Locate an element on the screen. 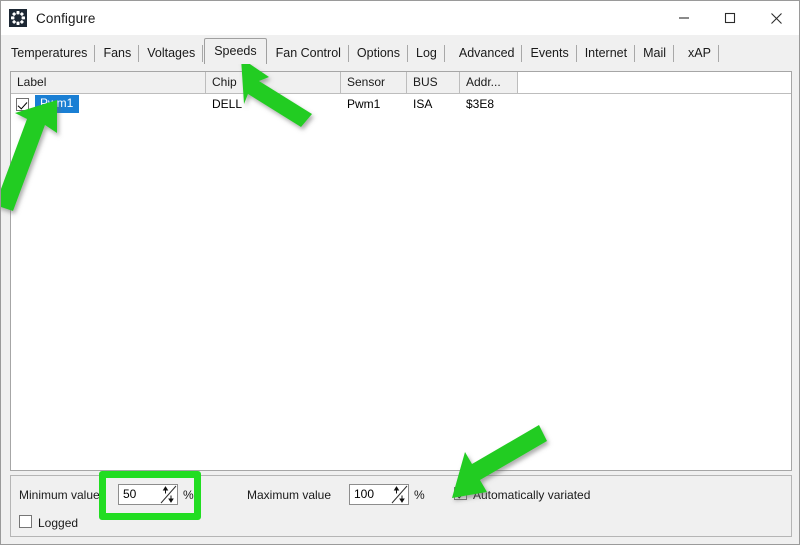  tab-speeds: Speeds is located at coordinates (235, 51).